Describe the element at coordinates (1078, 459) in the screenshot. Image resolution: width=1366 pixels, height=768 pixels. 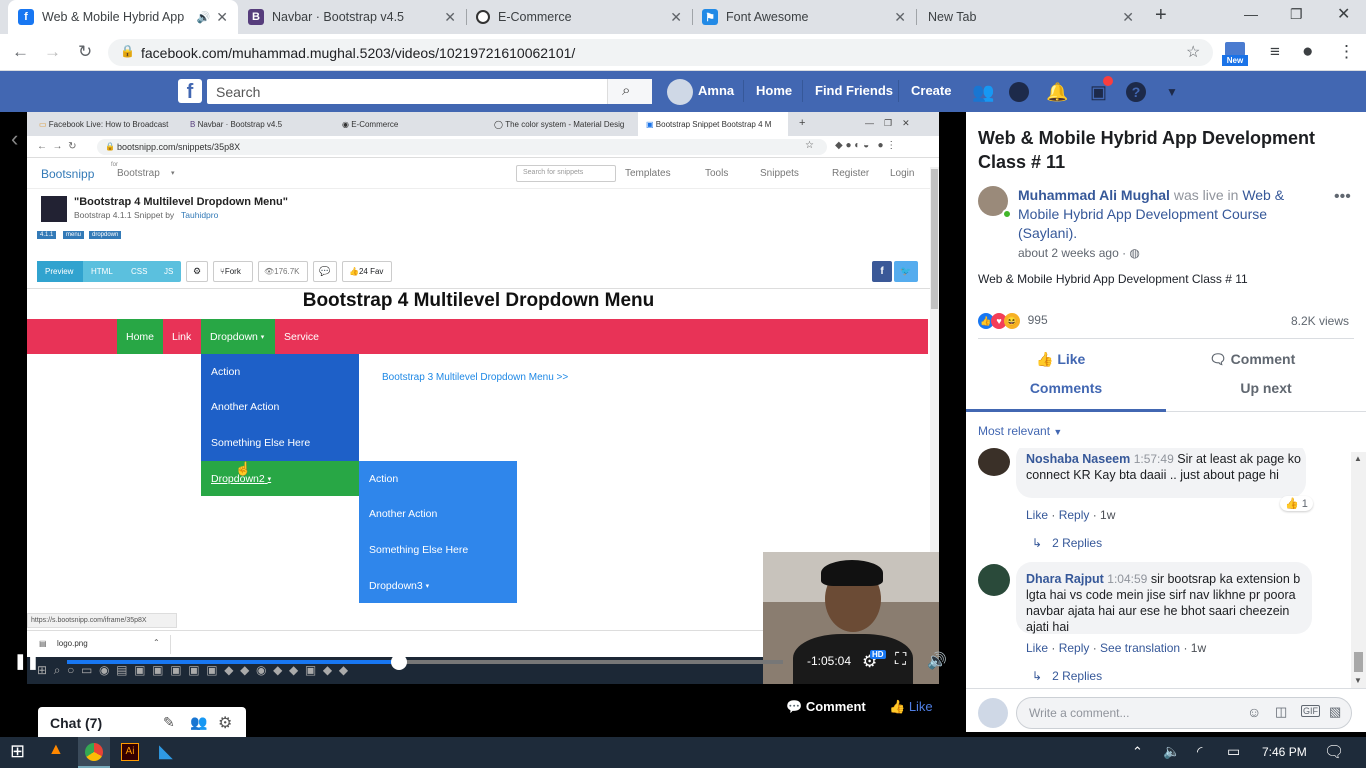
I see `commenter-name: Noshaba Naseem` at that location.